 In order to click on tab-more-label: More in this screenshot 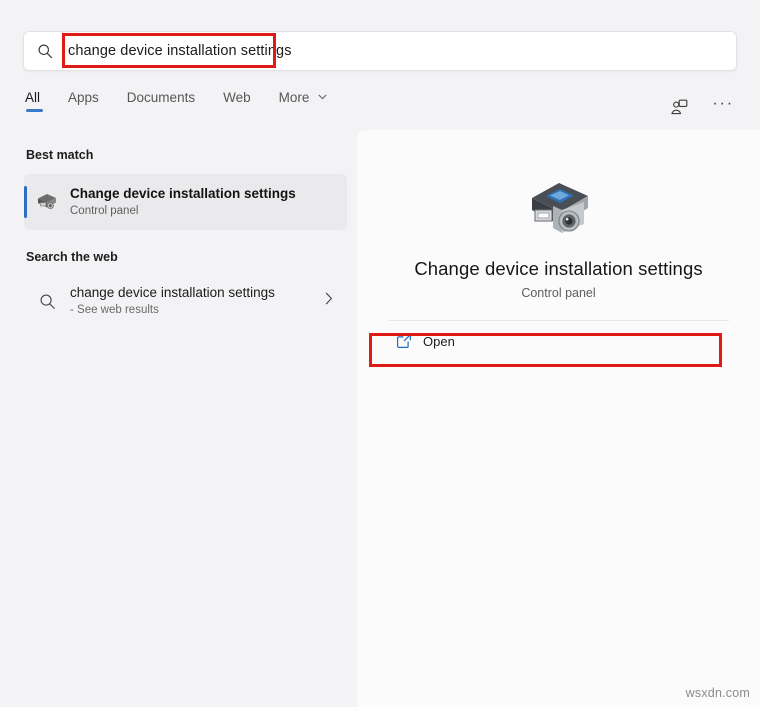, I will do `click(294, 97)`.